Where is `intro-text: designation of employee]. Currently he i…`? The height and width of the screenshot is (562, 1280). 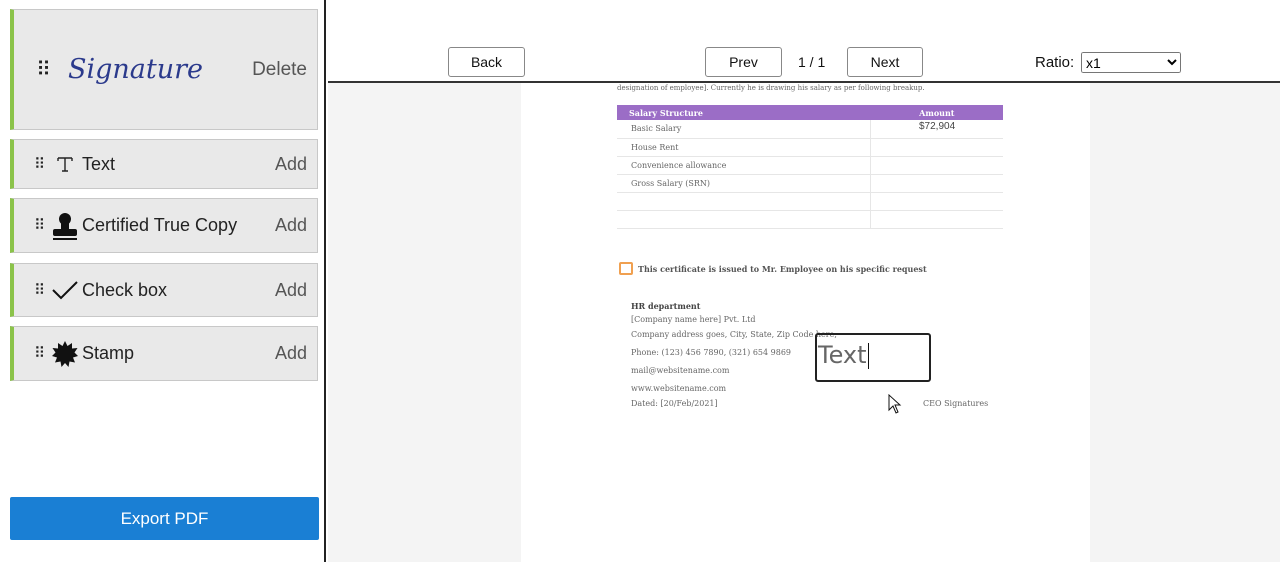
intro-text: designation of employee]. Currently he i… is located at coordinates (771, 88).